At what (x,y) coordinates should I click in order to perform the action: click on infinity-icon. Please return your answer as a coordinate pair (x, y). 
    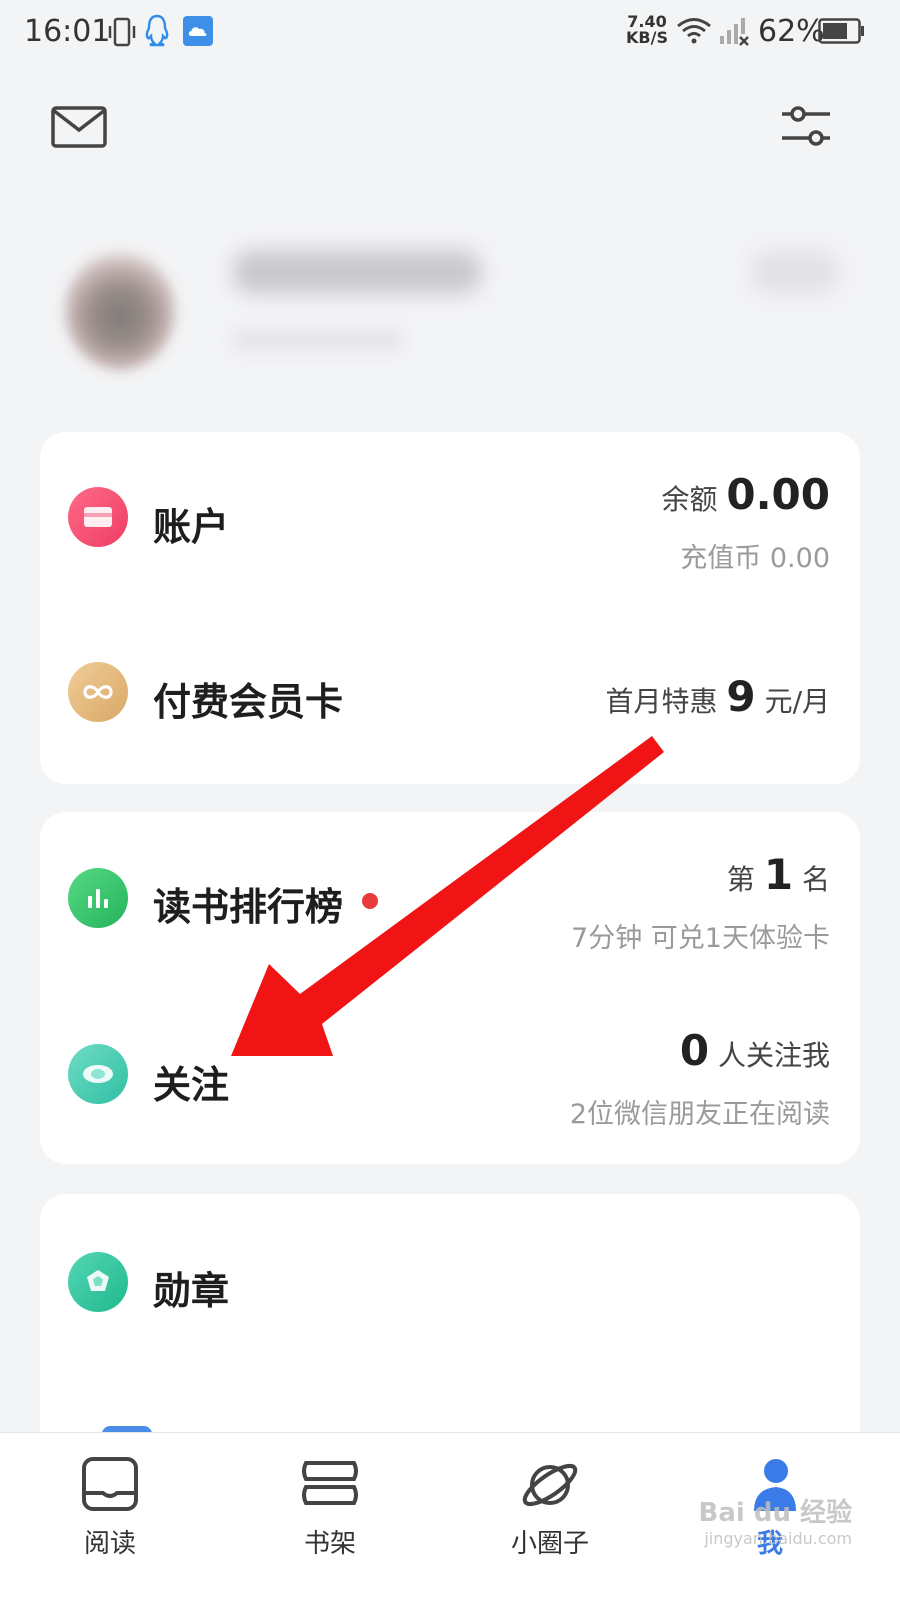
    Looking at the image, I should click on (98, 692).